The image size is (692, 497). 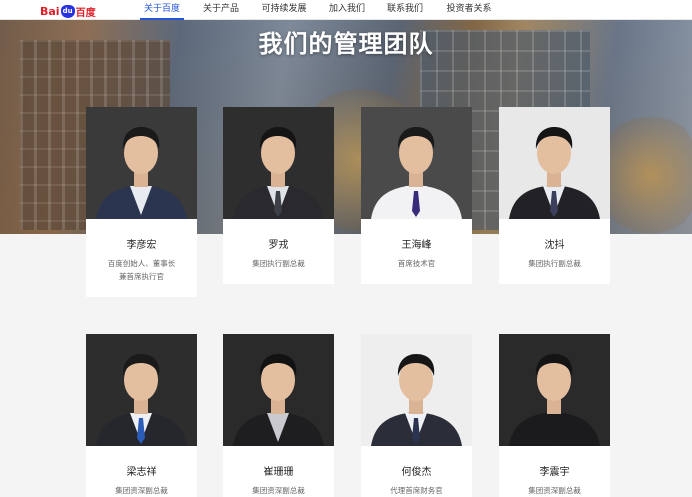 I want to click on member-name: 李彦宏, so click(x=141, y=245).